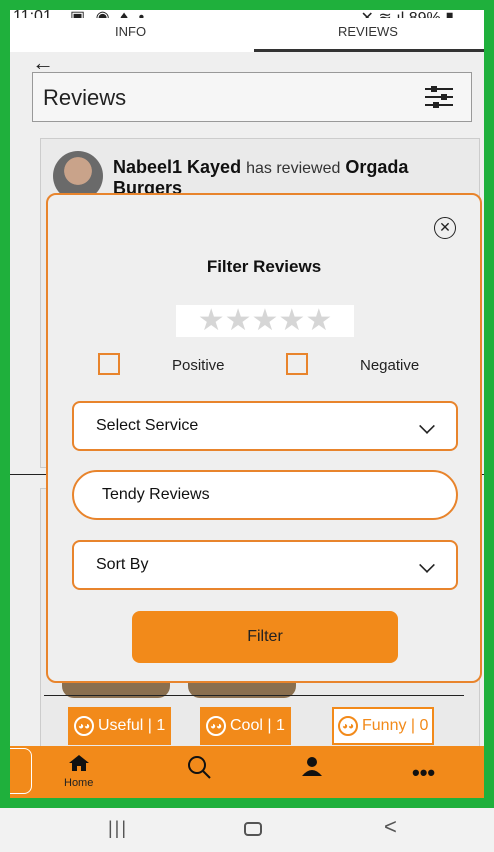 The image size is (494, 852). I want to click on tab-info: INFO, so click(130, 31).